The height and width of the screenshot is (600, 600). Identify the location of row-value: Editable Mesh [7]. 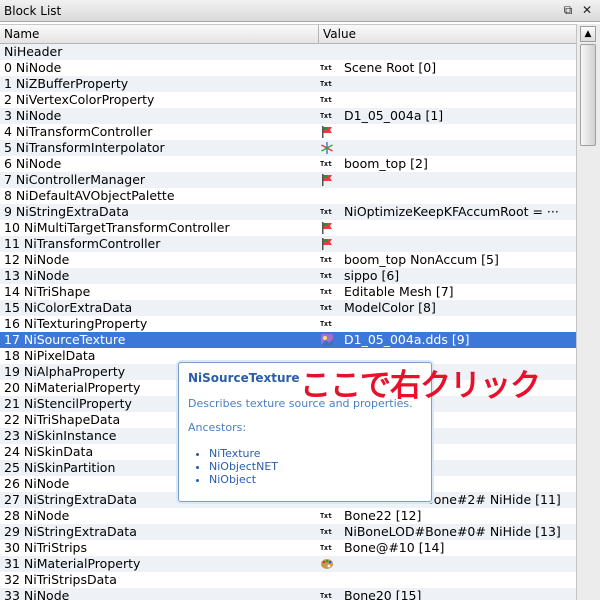
(399, 291).